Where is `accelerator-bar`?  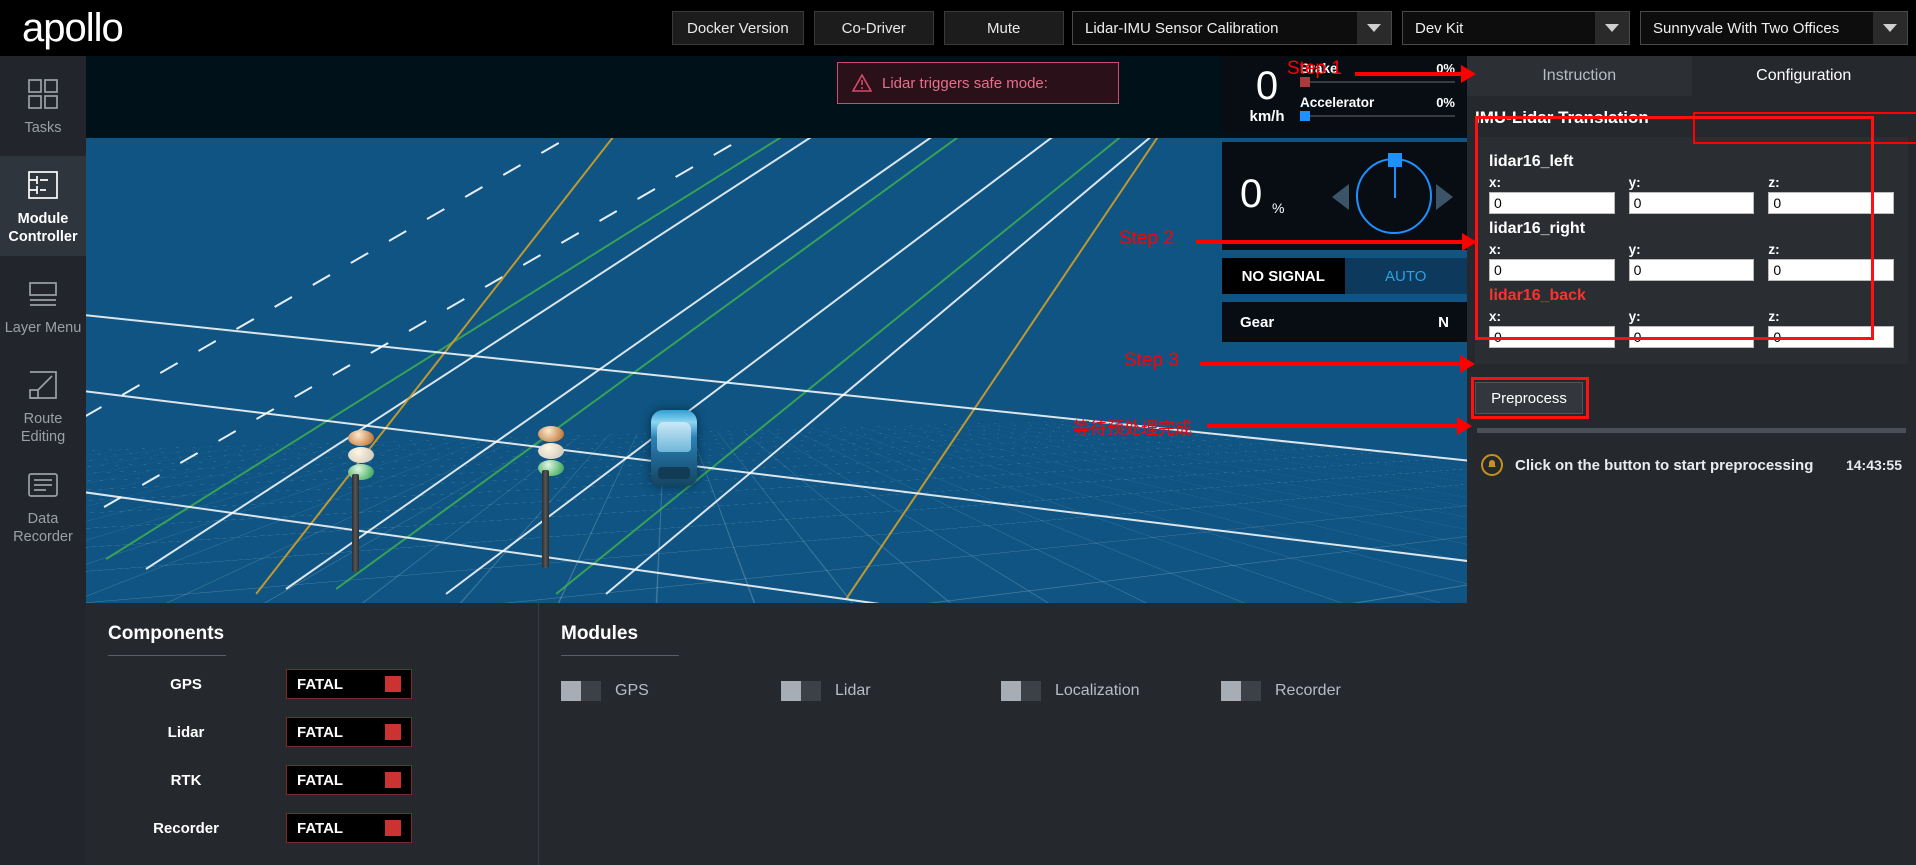
accelerator-bar is located at coordinates (1377, 116).